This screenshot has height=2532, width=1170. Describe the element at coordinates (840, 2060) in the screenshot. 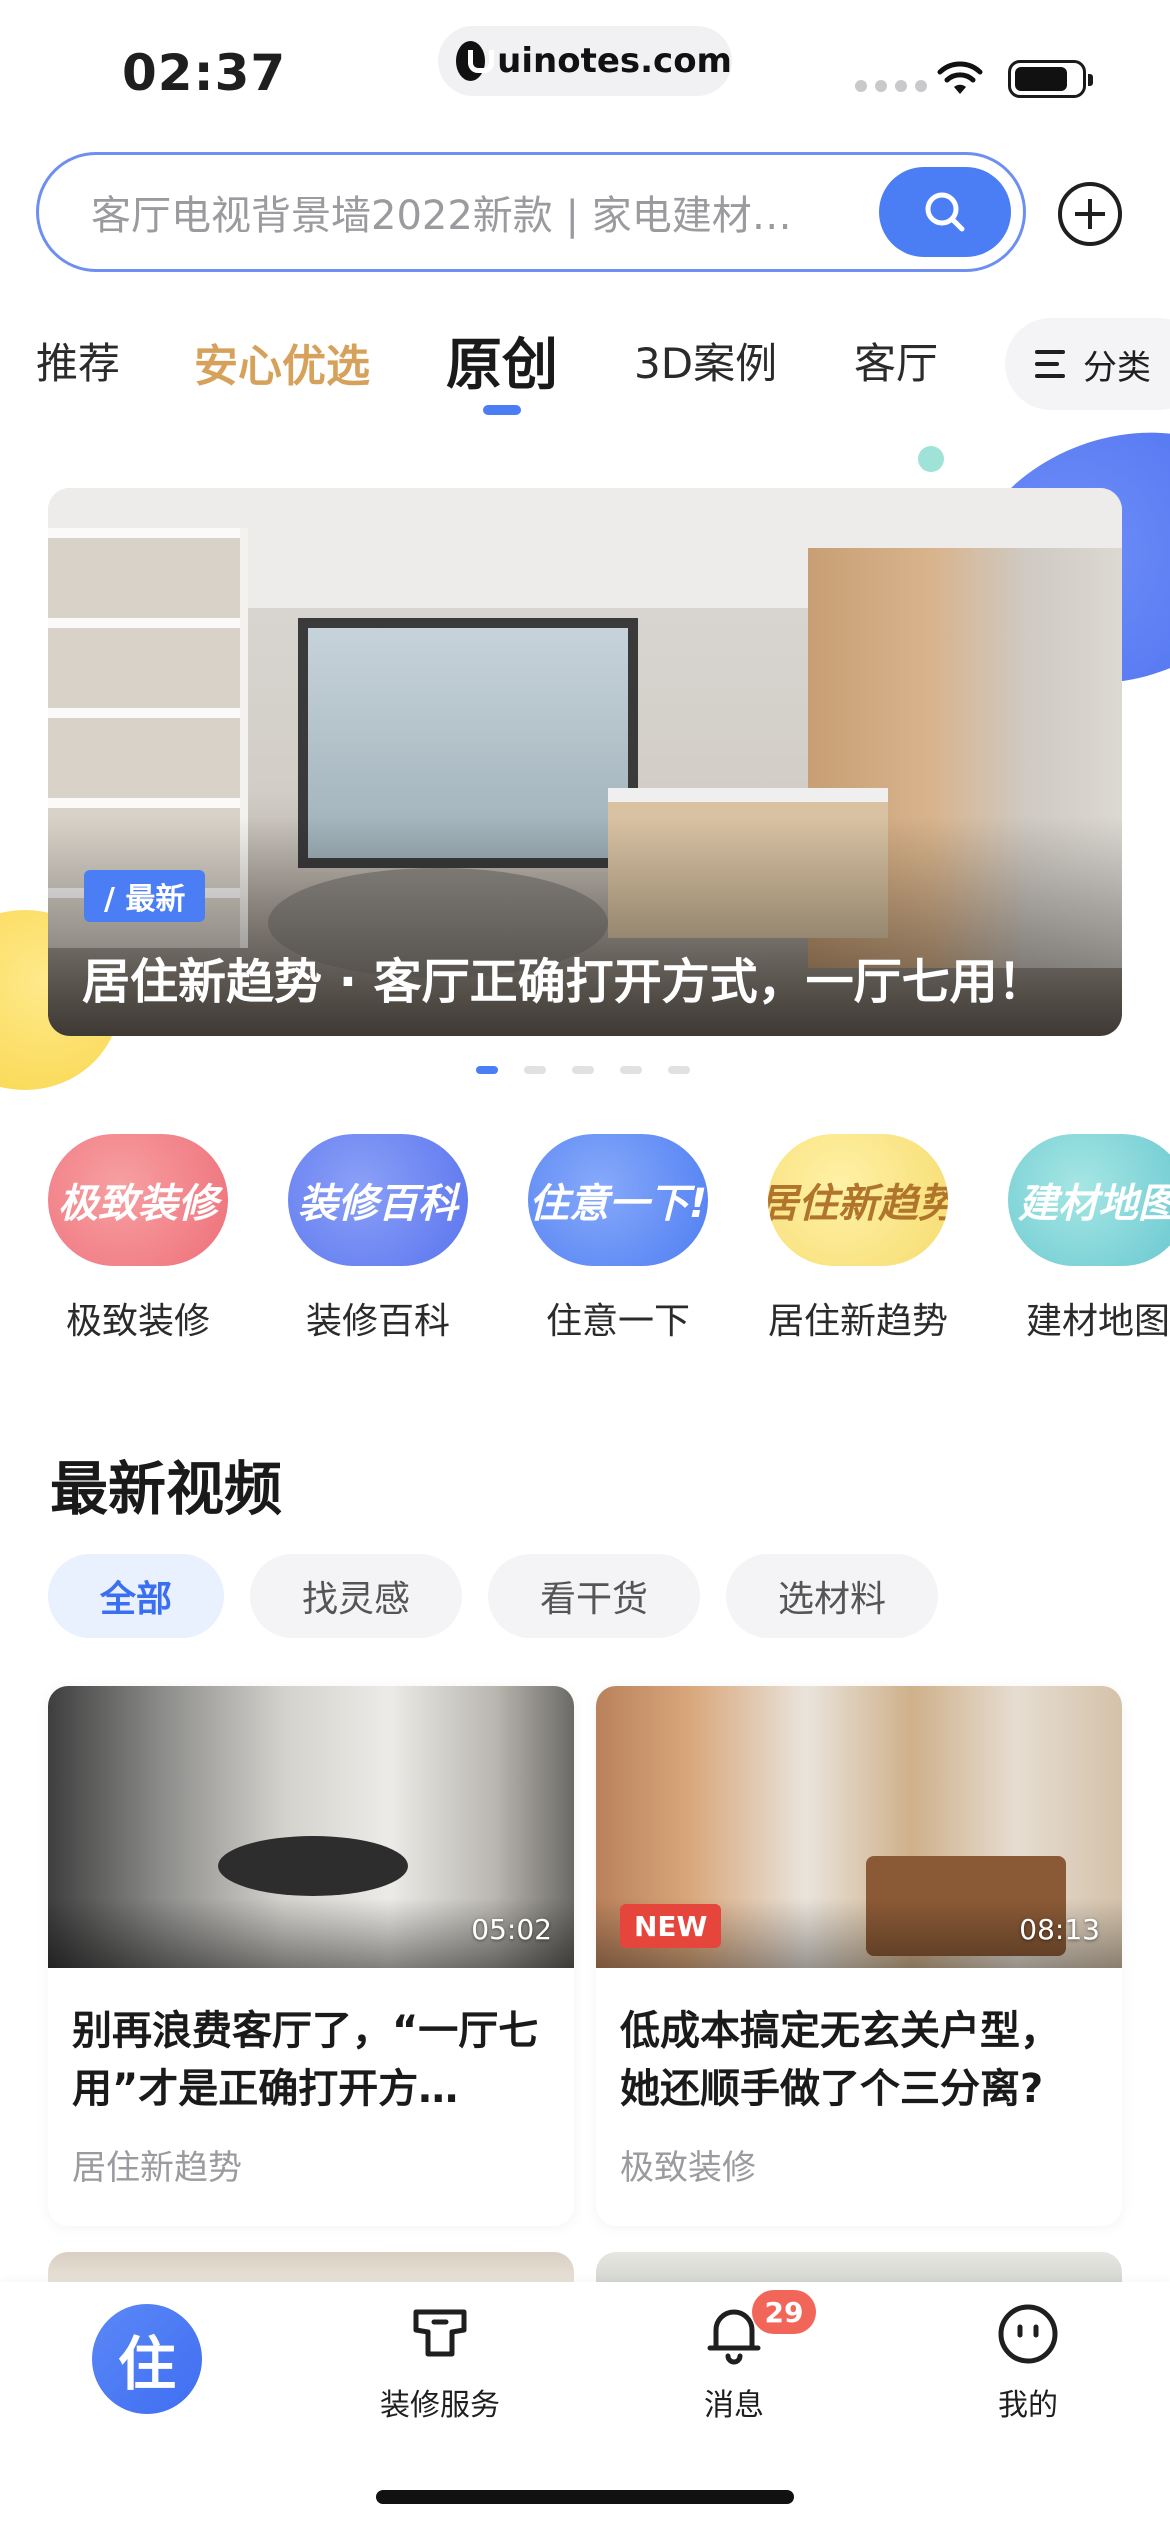

I see `video-title: 低成本搞定无玄关户型，她还顺手做了个三分离?` at that location.